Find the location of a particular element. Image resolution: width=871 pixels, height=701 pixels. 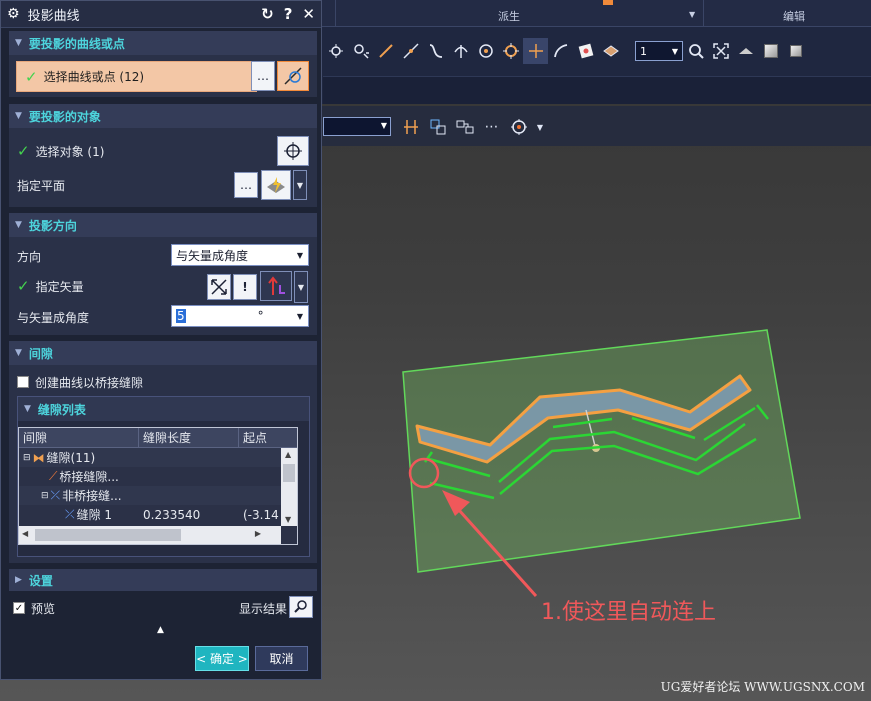

preview-row: ✓ 预览 is located at coordinates (80, 608).